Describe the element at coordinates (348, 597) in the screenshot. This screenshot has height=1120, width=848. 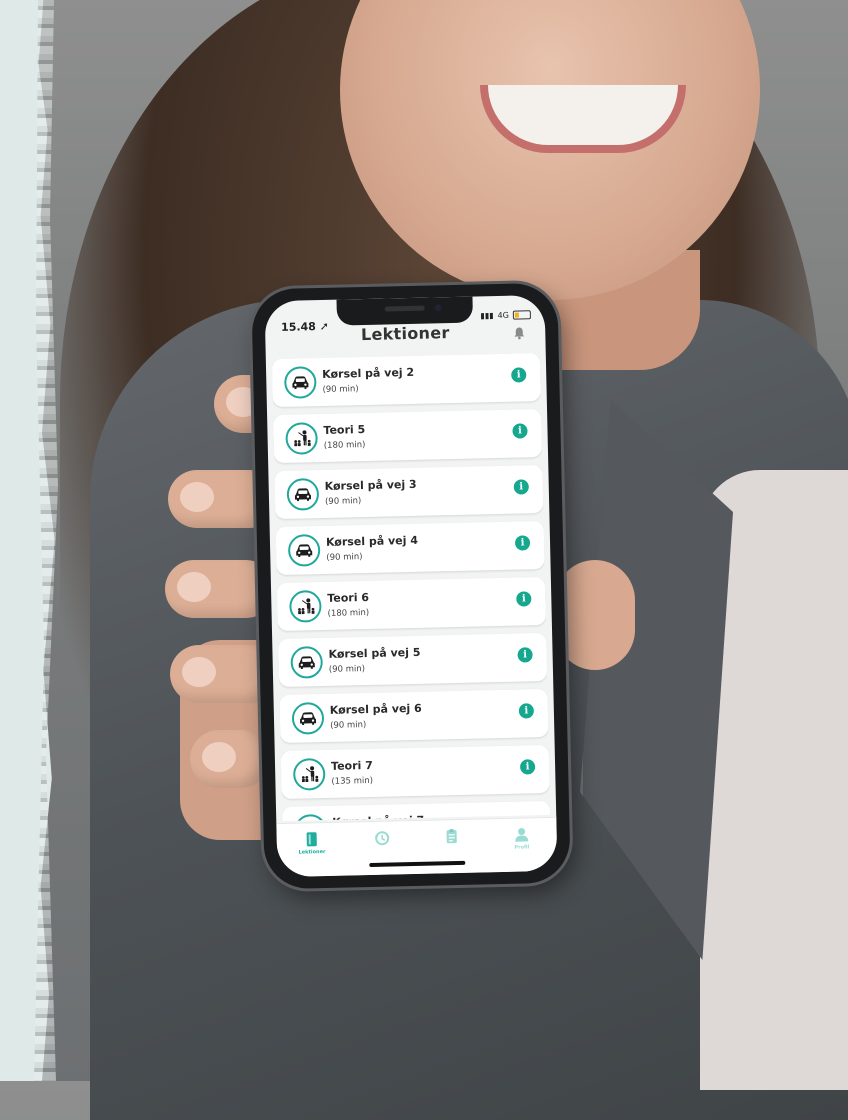
I see `lesson-title: Teori 6` at that location.